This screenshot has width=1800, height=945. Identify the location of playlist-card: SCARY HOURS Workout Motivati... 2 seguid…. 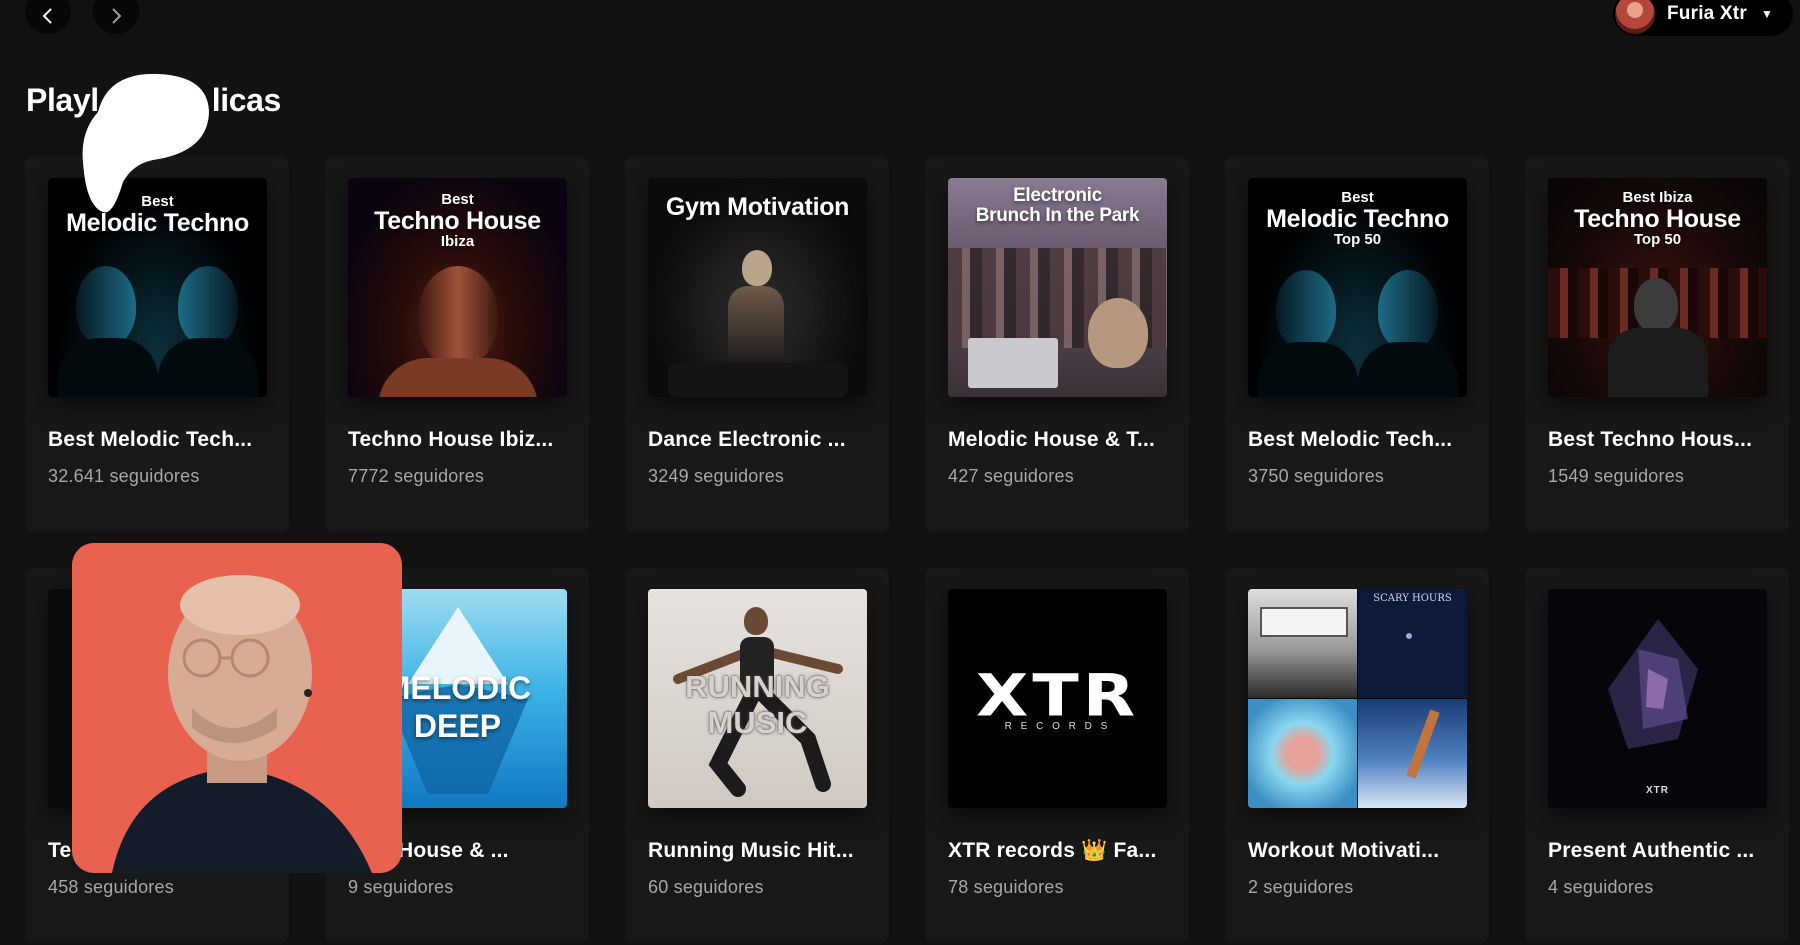
(1357, 755).